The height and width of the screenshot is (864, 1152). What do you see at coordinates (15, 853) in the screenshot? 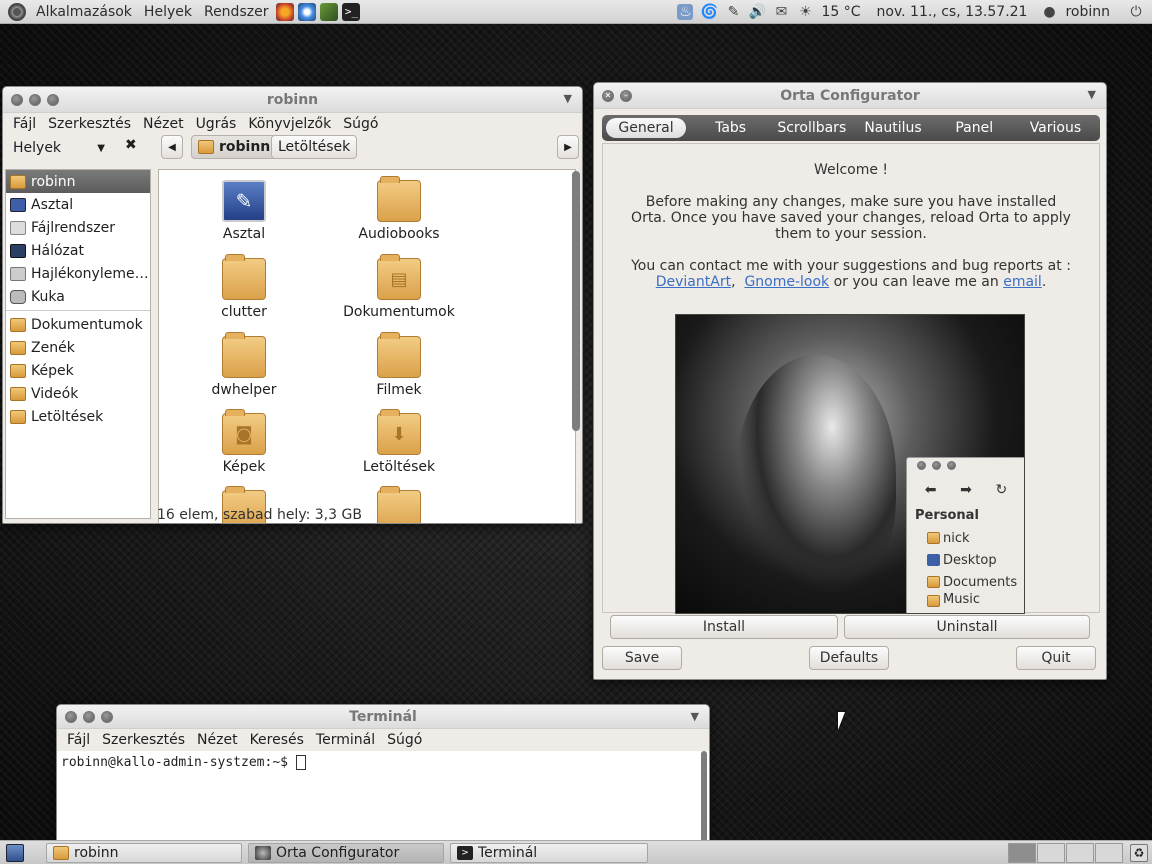
I see `show-desktop-icon` at bounding box center [15, 853].